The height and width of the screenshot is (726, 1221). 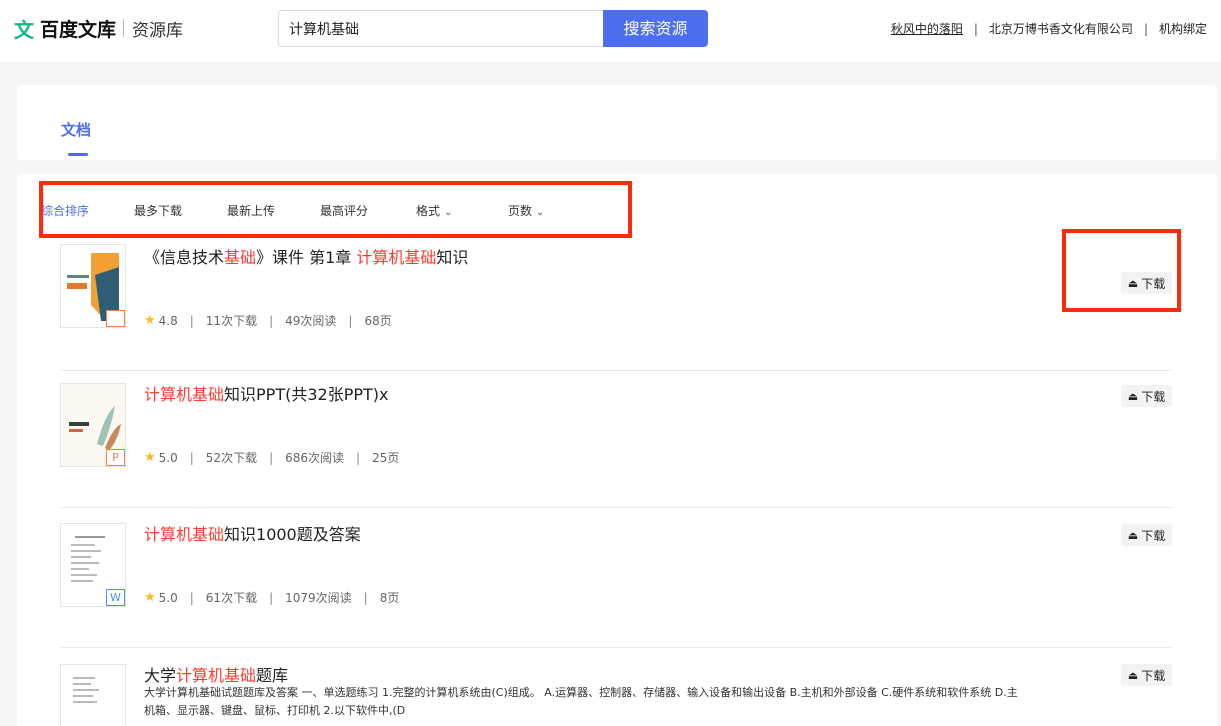 I want to click on logo: 文 百度文库 资源库, so click(x=98, y=28).